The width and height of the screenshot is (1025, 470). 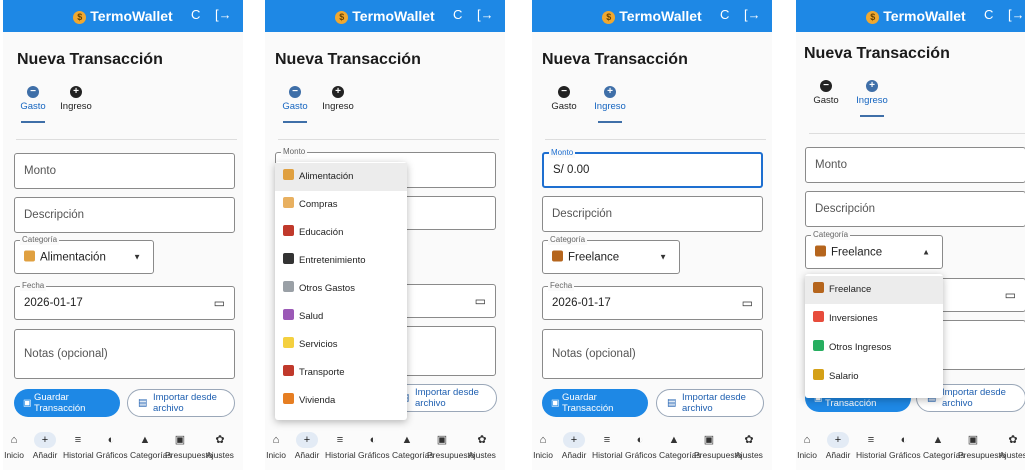 I want to click on minus-icon: −, so click(x=826, y=86).